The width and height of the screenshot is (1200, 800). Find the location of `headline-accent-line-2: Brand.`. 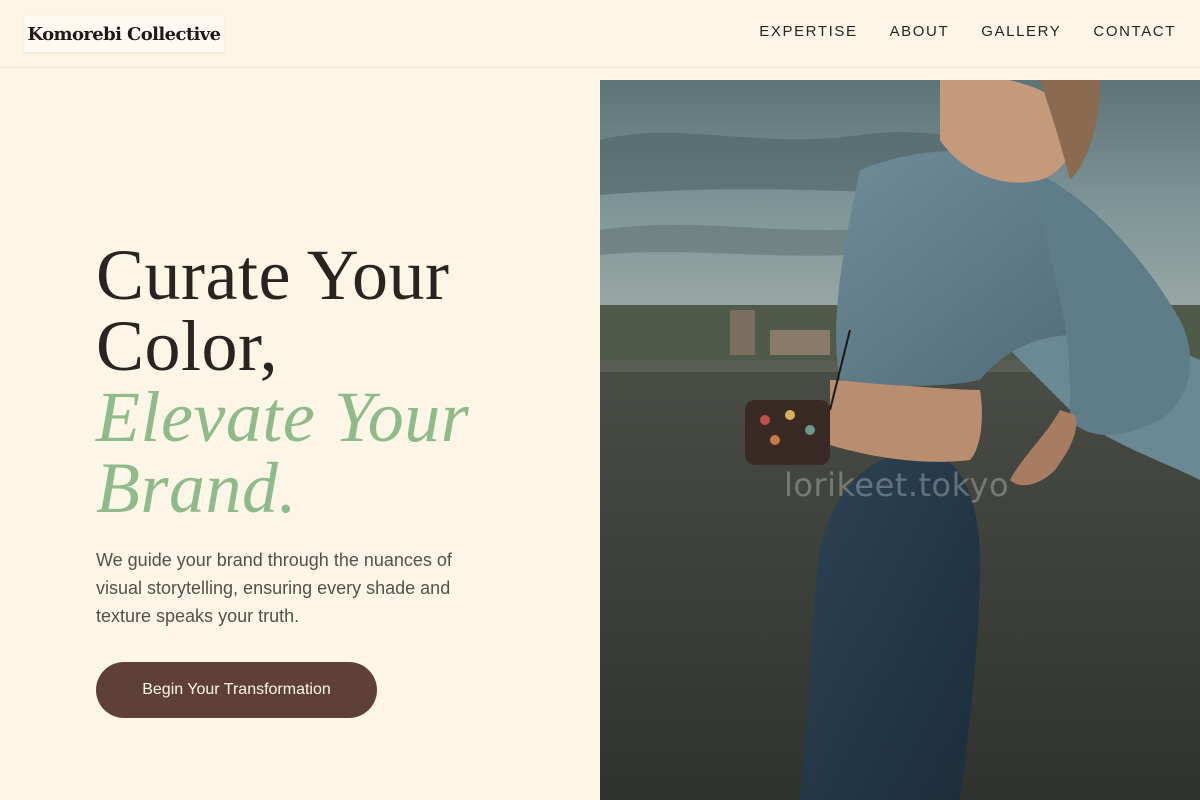

headline-accent-line-2: Brand. is located at coordinates (196, 488).